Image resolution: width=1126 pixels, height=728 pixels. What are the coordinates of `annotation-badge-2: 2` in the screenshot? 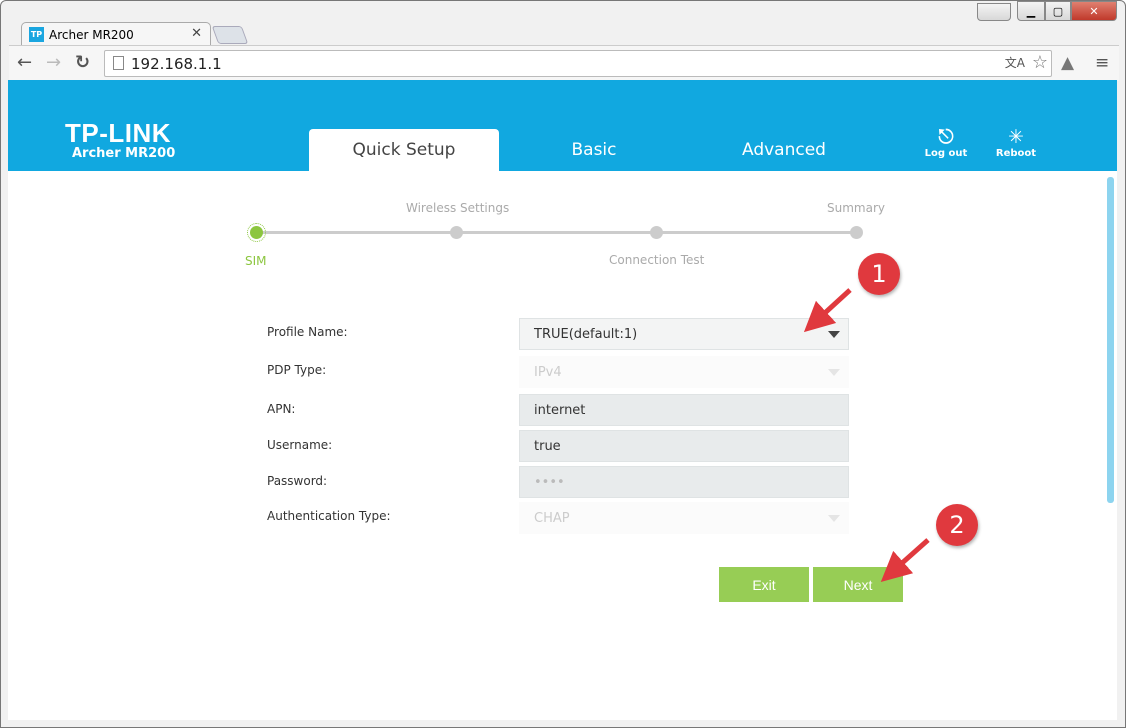 It's located at (957, 525).